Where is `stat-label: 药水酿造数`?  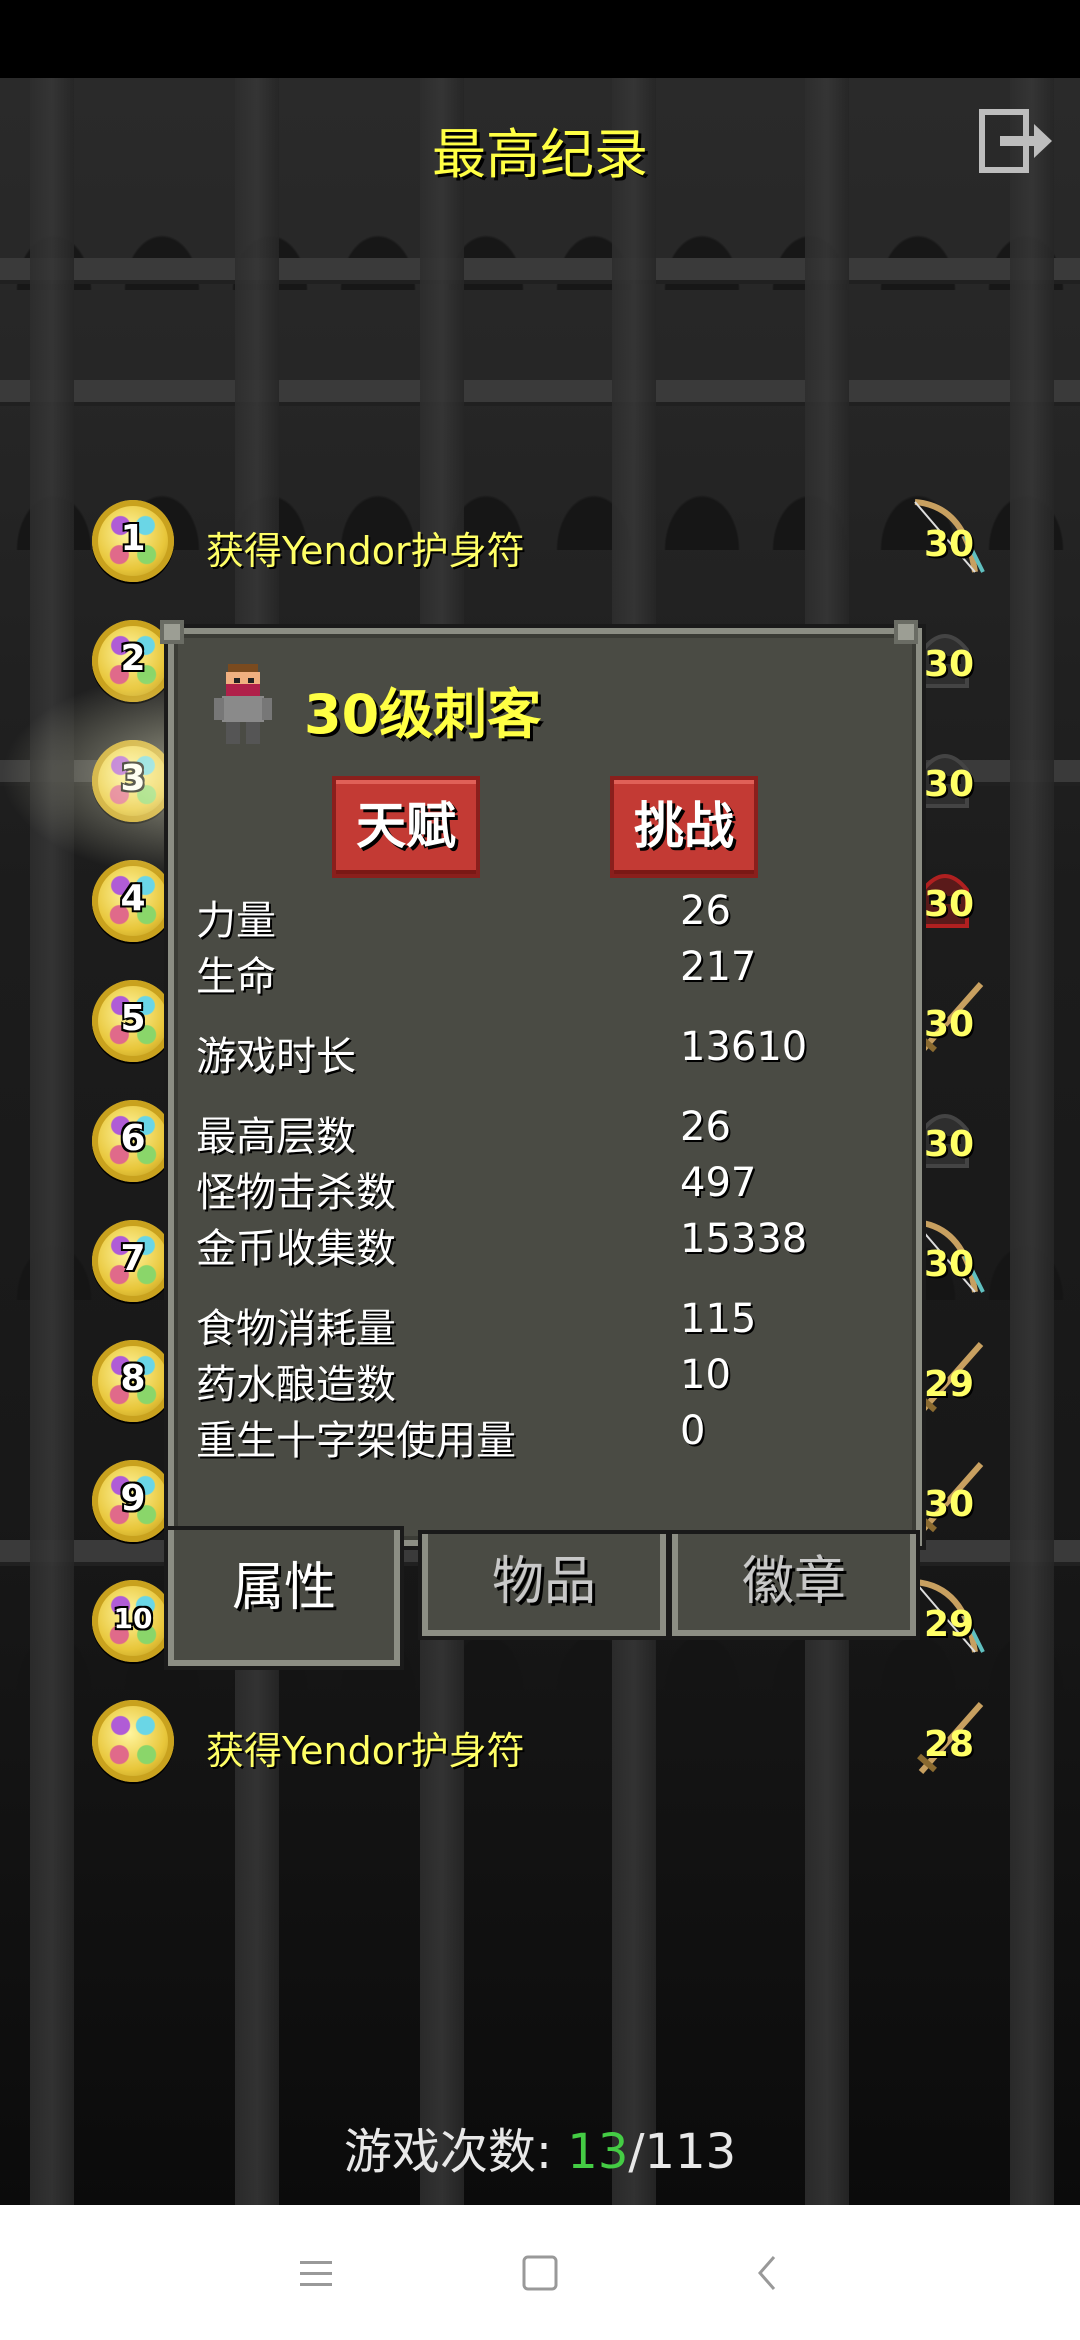
stat-label: 药水酿造数 is located at coordinates (296, 1385).